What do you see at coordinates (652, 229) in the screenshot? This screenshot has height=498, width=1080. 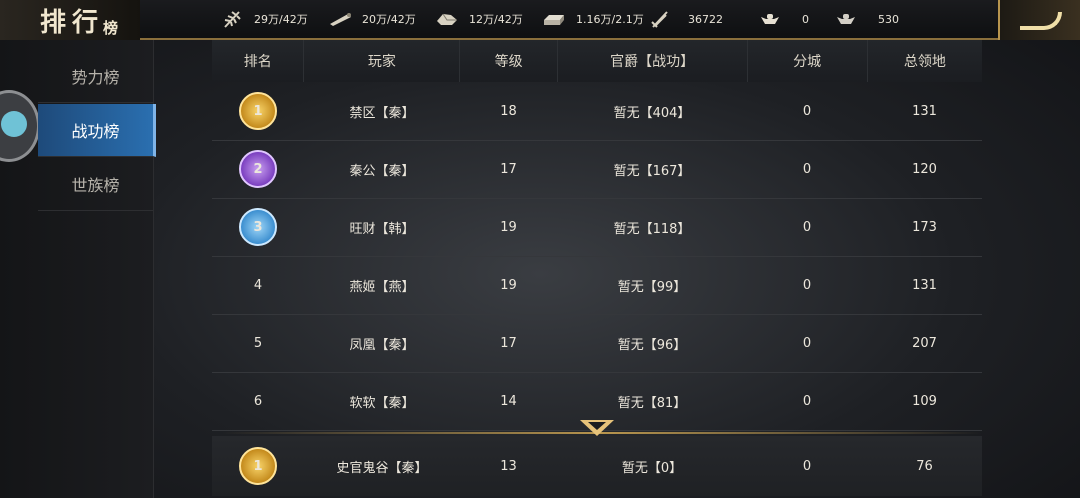 I see `player-title: 暂无【118】` at bounding box center [652, 229].